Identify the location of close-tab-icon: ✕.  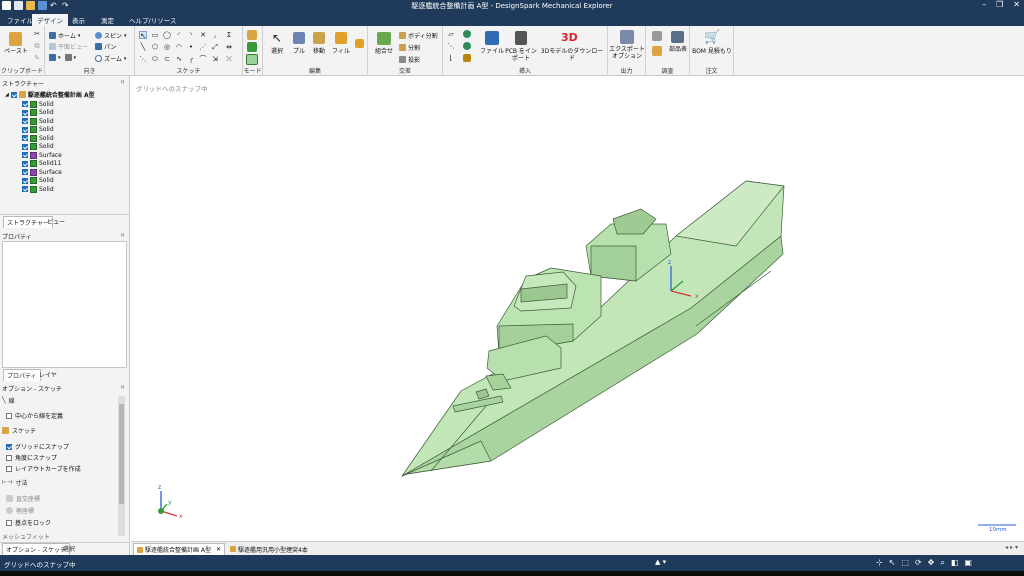
(218, 549).